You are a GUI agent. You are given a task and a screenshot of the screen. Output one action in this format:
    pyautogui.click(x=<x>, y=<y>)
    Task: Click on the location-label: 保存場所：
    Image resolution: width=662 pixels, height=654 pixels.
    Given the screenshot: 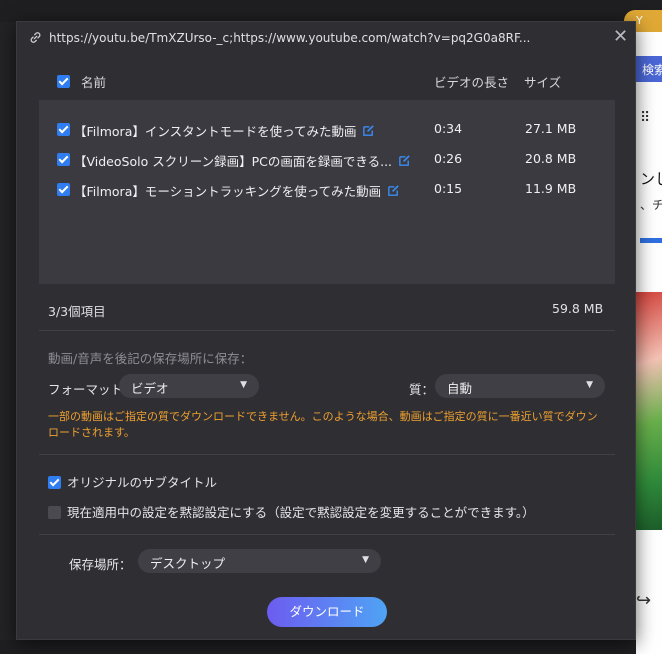 What is the action you would take?
    pyautogui.click(x=100, y=564)
    